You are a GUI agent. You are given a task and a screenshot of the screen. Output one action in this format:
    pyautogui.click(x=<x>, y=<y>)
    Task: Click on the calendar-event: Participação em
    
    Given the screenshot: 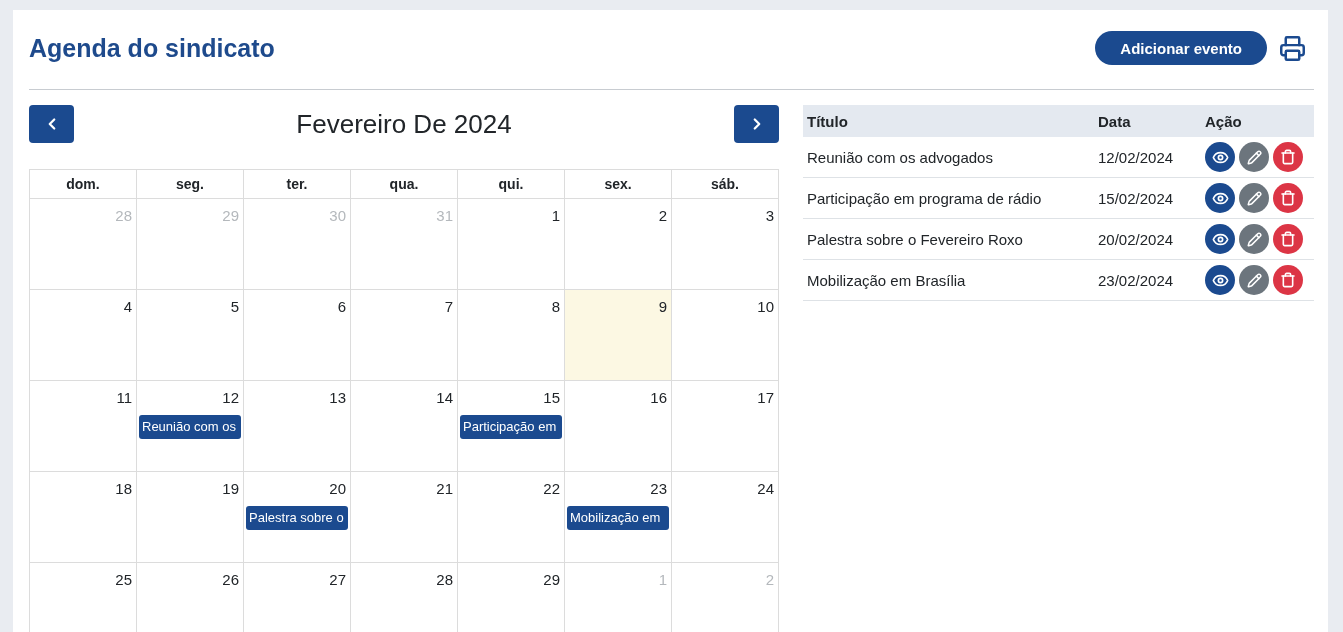 What is the action you would take?
    pyautogui.click(x=511, y=427)
    